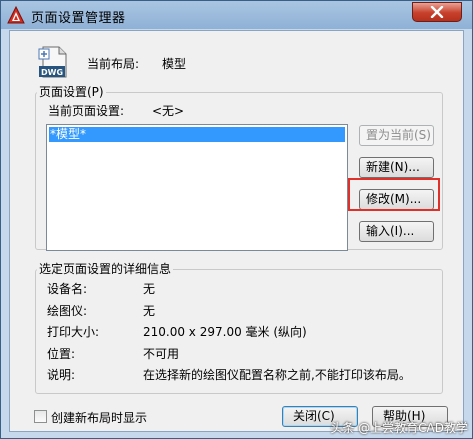 This screenshot has height=439, width=473. I want to click on current-layout-label: 当前布局:, so click(113, 64).